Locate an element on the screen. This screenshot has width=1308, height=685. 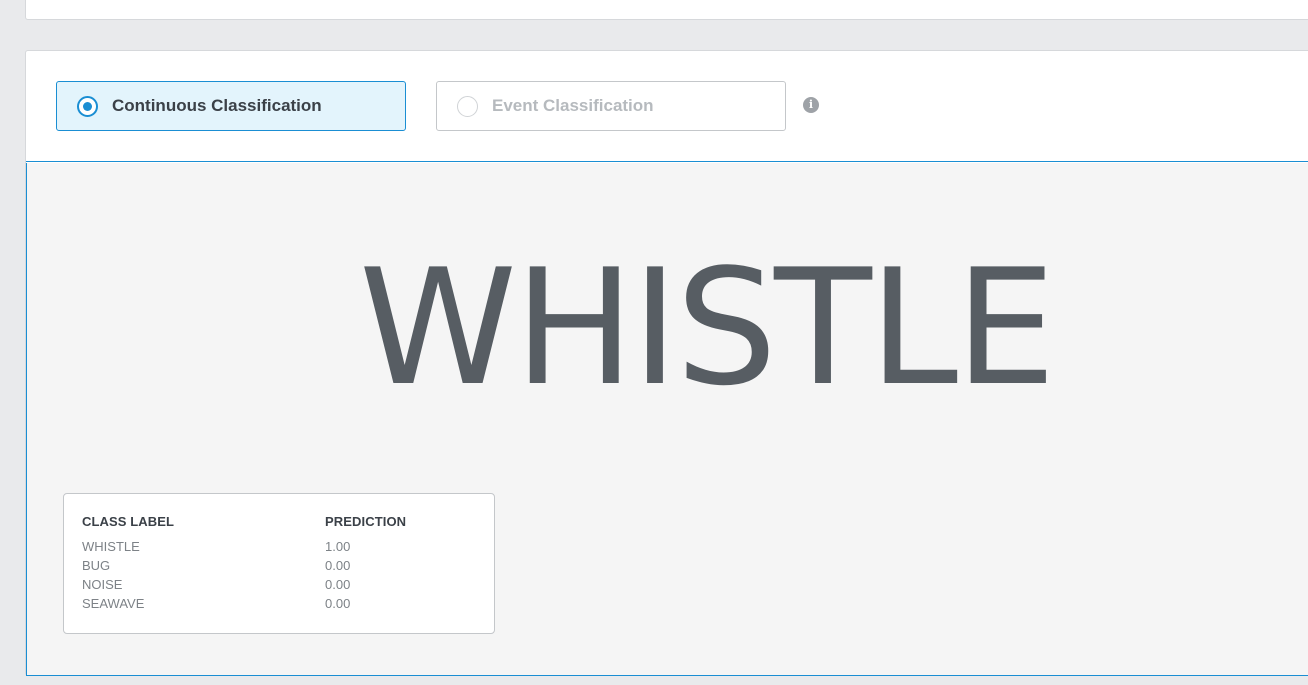
continuous-classification-label: Continuous Classification is located at coordinates (217, 105).